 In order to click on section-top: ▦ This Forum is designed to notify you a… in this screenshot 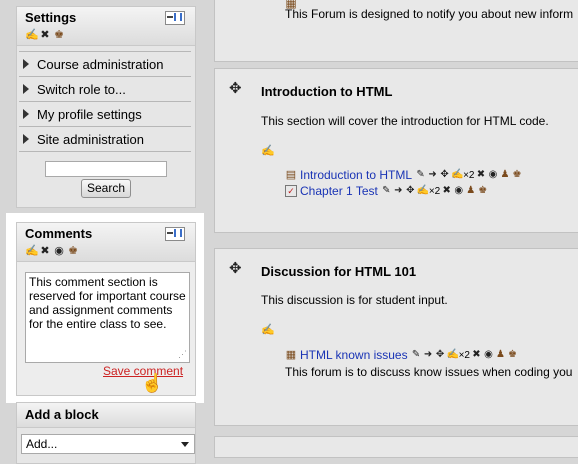, I will do `click(396, 31)`.